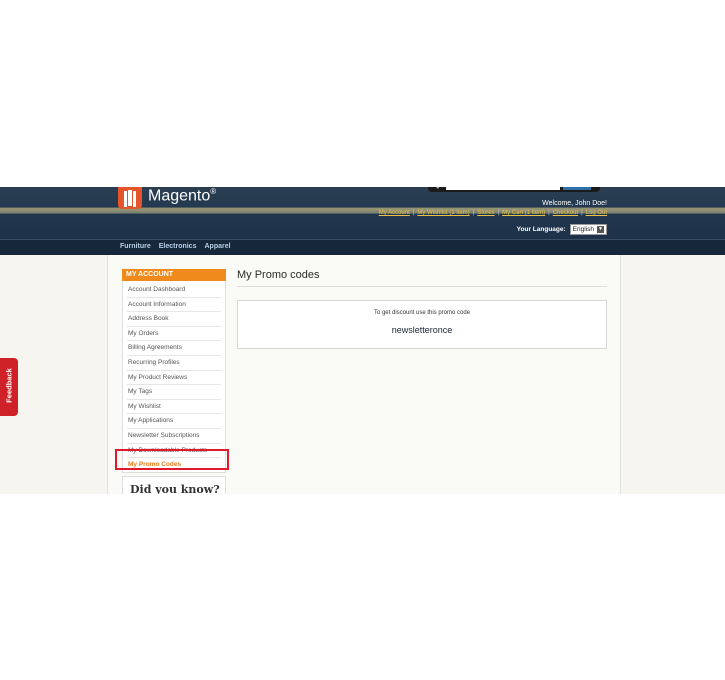  Describe the element at coordinates (174, 290) in the screenshot. I see `sidebar-item-account-dashboard: Account Dashboard` at that location.